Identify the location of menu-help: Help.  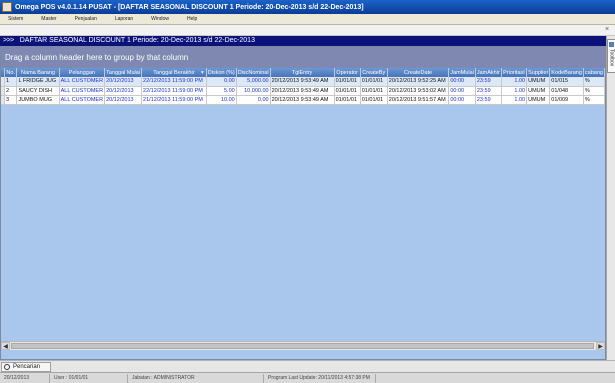
(192, 19).